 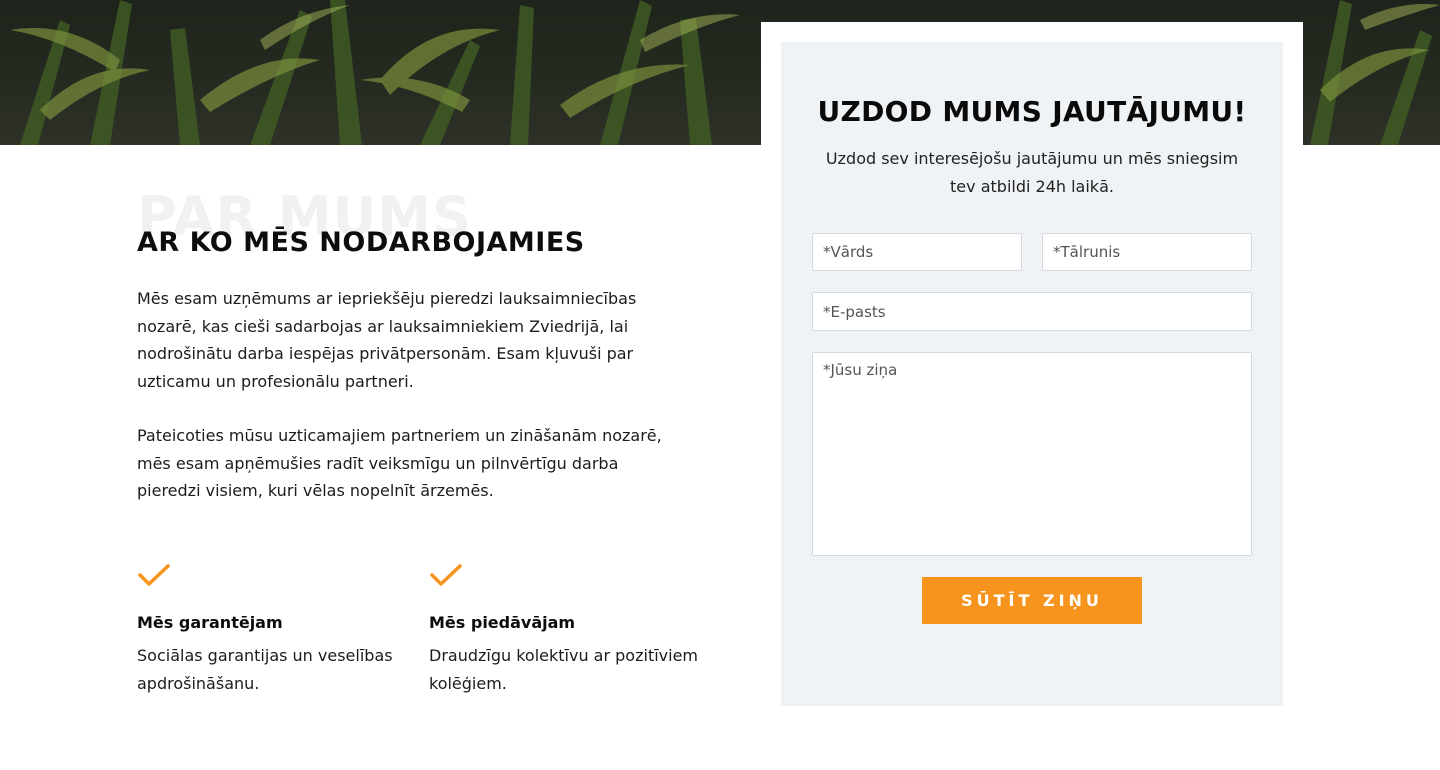 What do you see at coordinates (502, 622) in the screenshot?
I see `feature-title: Mēs piedāvājam` at bounding box center [502, 622].